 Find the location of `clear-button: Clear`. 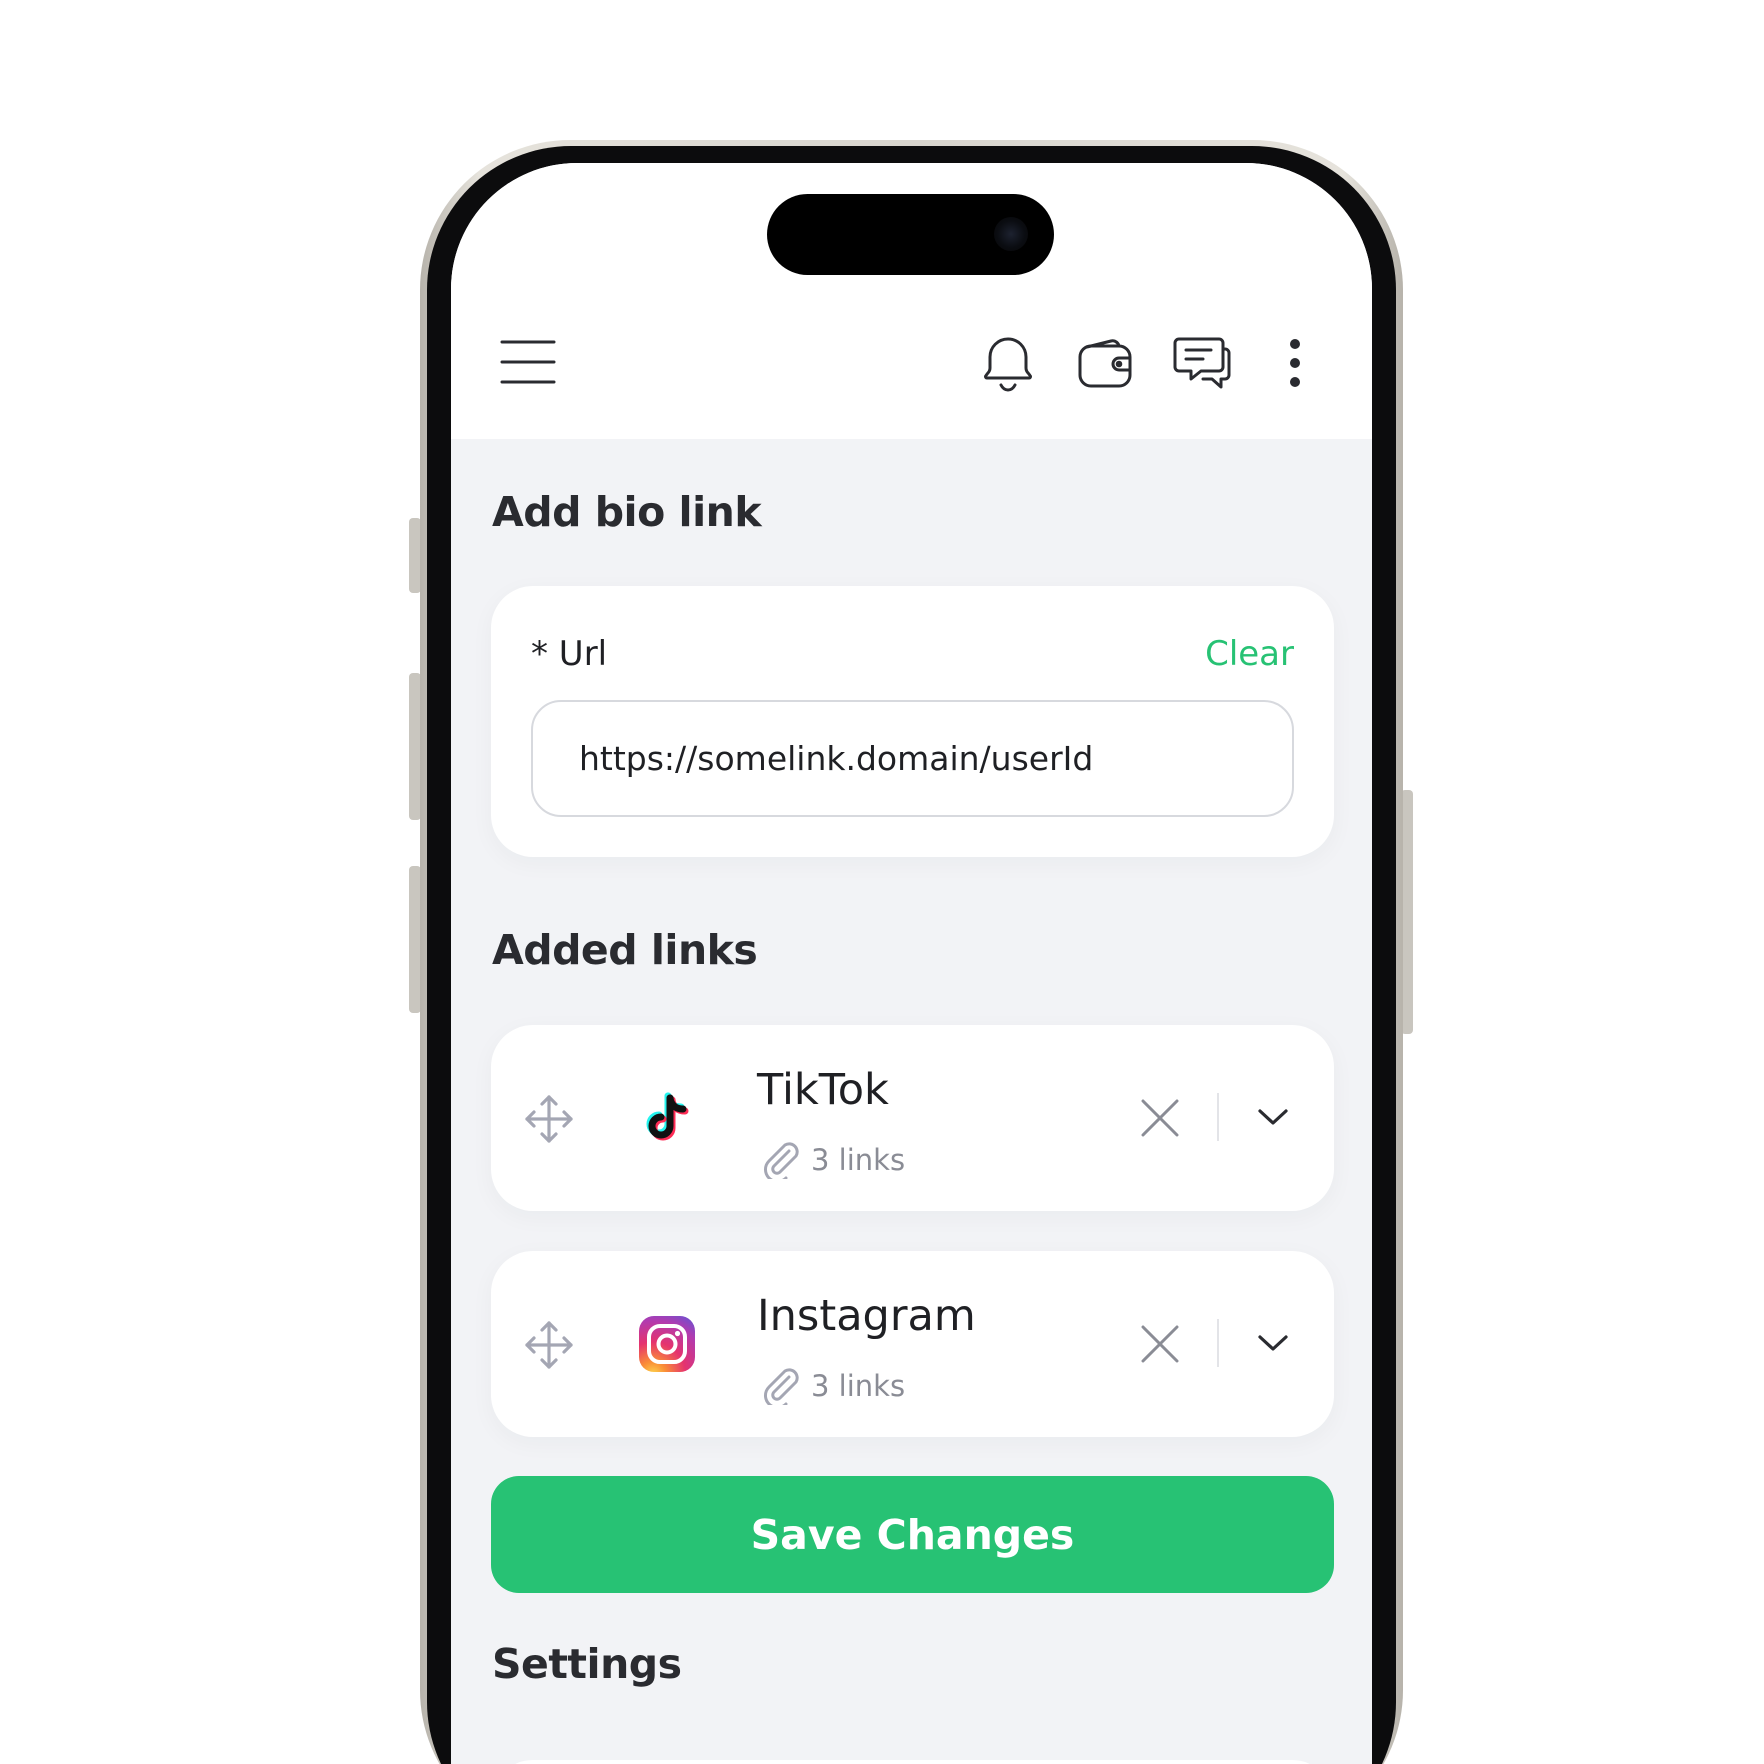

clear-button: Clear is located at coordinates (1249, 654).